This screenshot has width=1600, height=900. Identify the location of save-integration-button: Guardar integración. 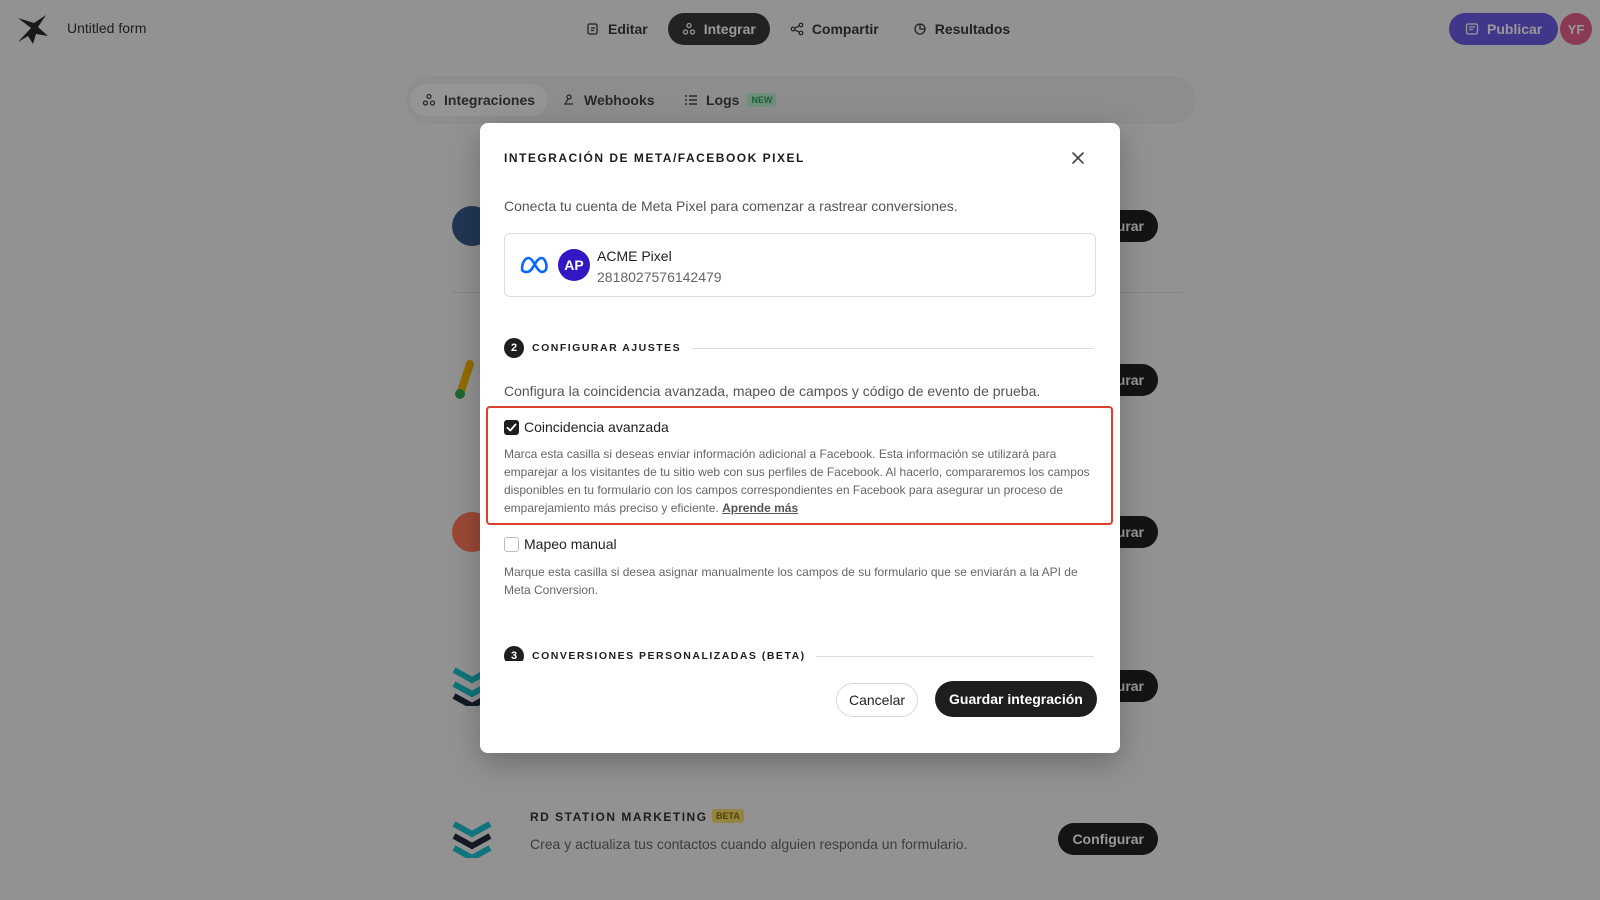
(1016, 699).